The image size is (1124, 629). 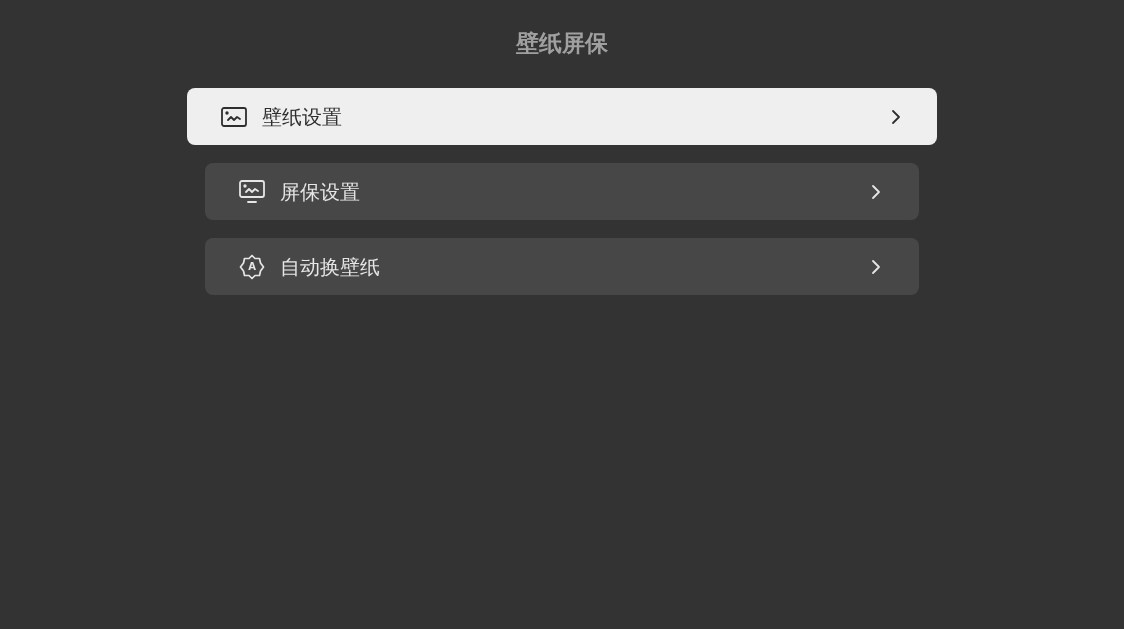 I want to click on picture-icon, so click(x=234, y=116).